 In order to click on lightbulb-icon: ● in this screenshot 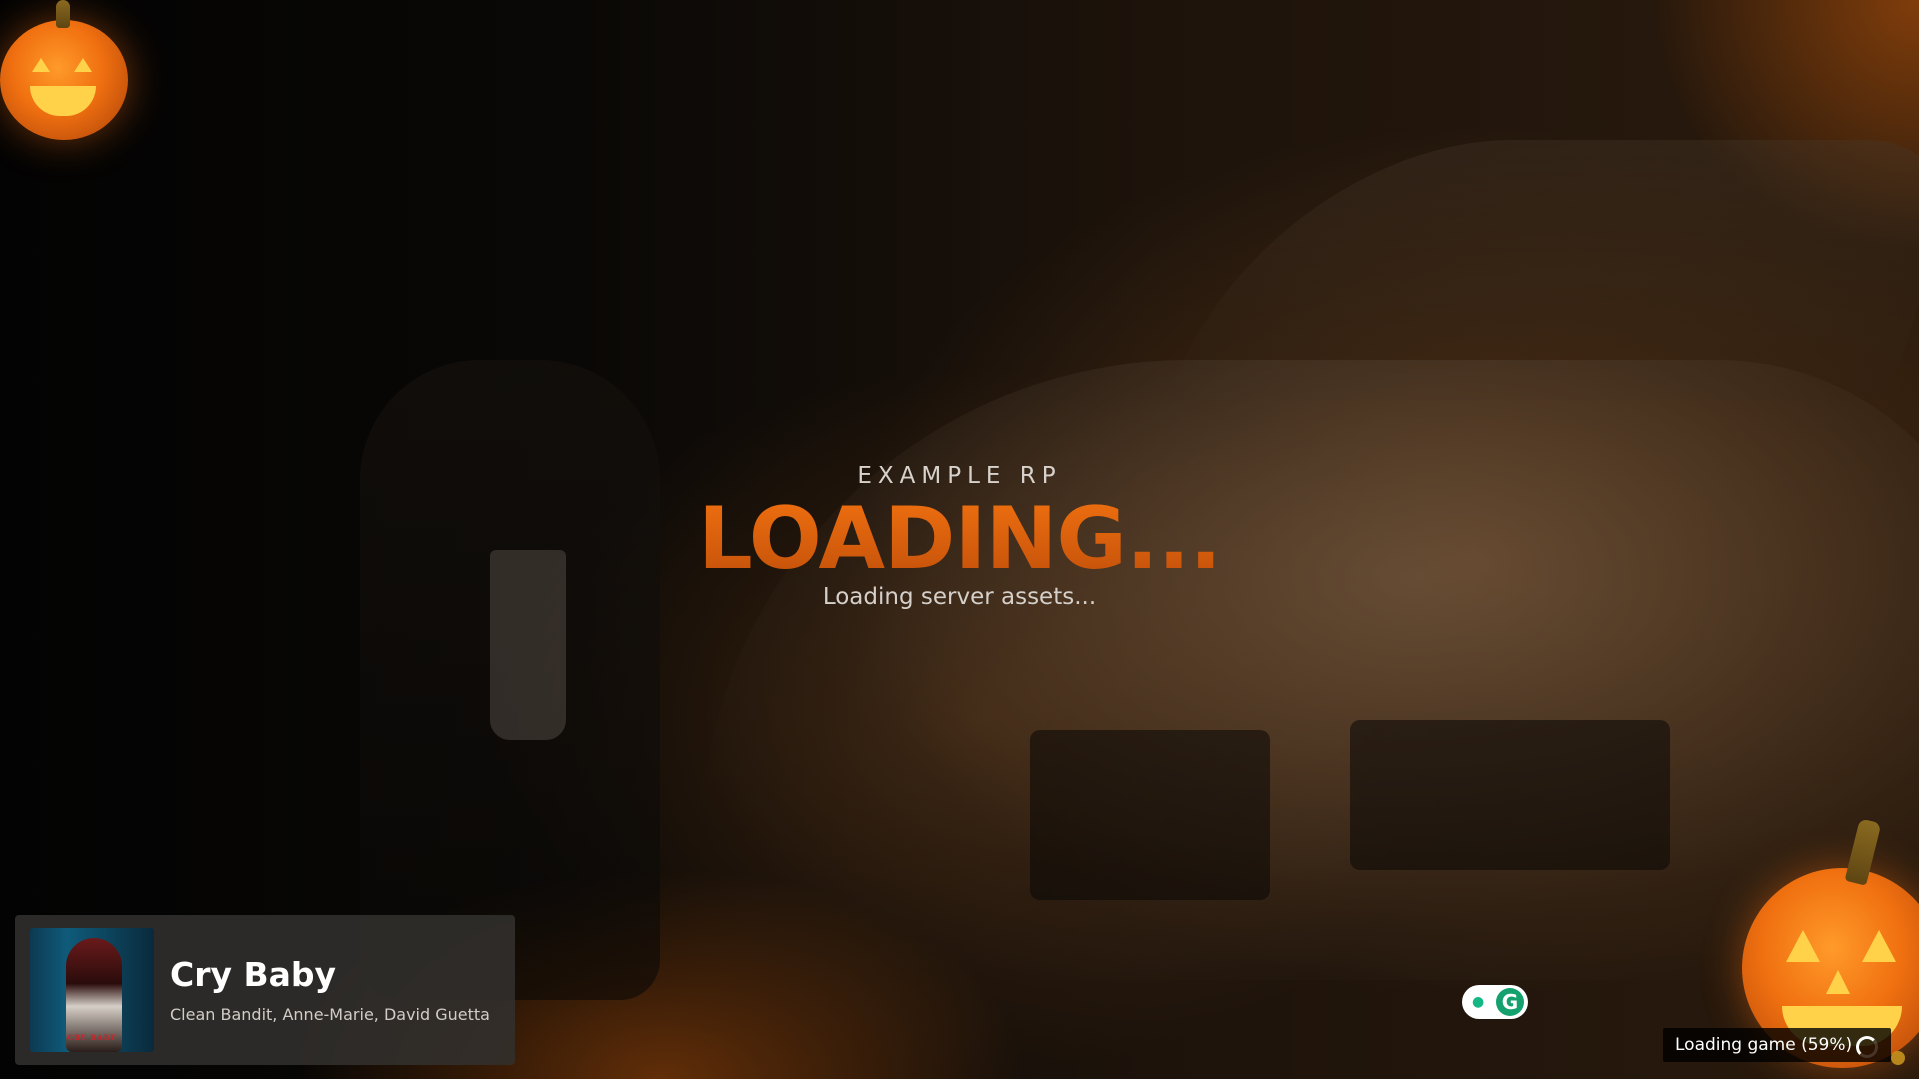, I will do `click(1478, 1002)`.